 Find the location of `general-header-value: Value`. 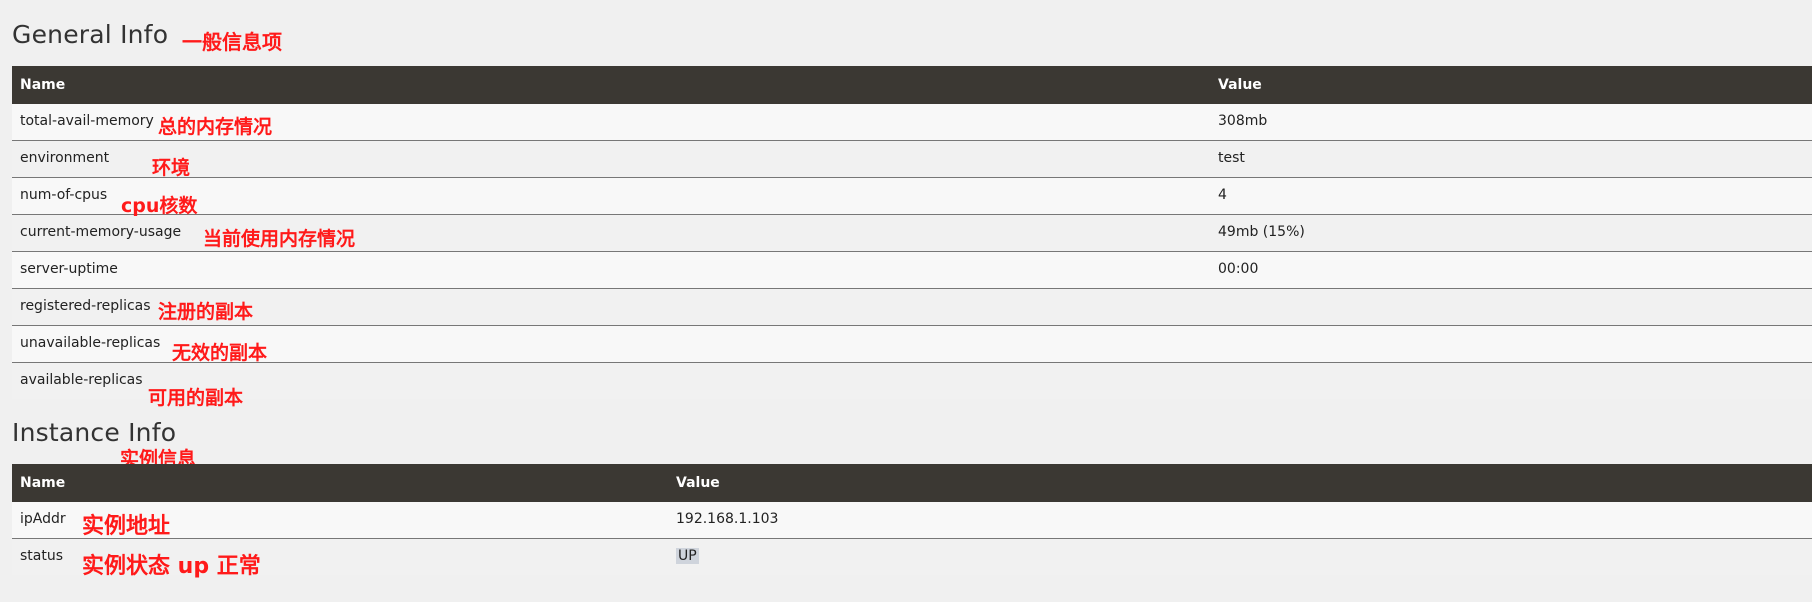

general-header-value: Value is located at coordinates (1240, 85).